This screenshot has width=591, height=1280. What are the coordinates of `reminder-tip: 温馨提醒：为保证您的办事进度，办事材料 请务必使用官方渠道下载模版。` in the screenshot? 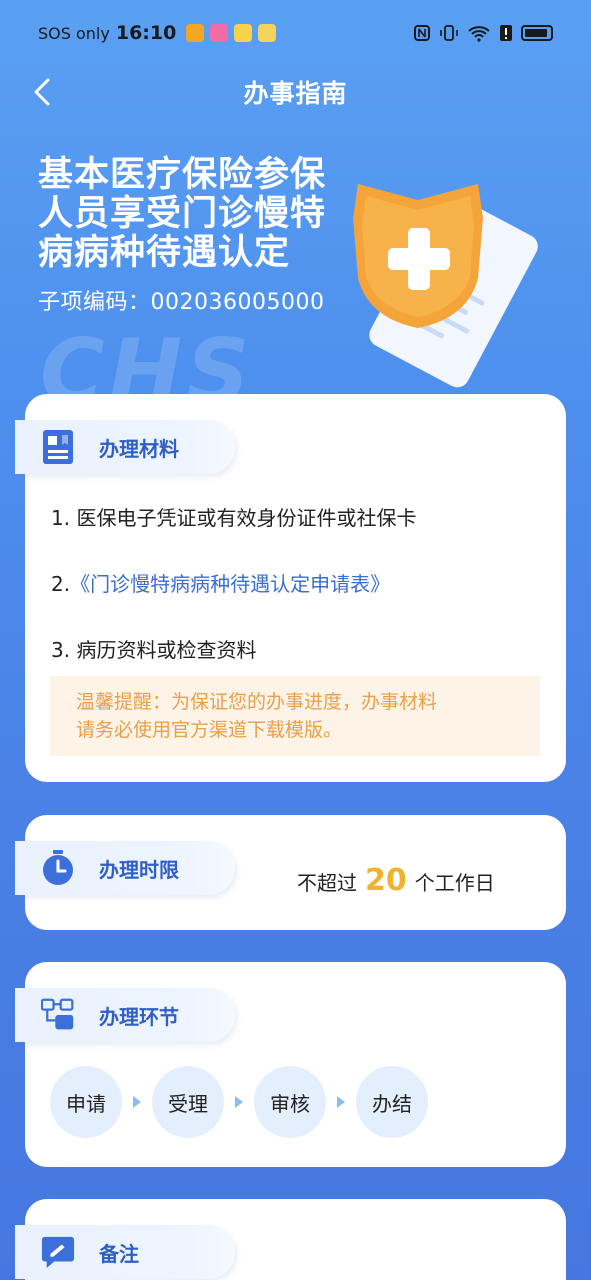 It's located at (295, 716).